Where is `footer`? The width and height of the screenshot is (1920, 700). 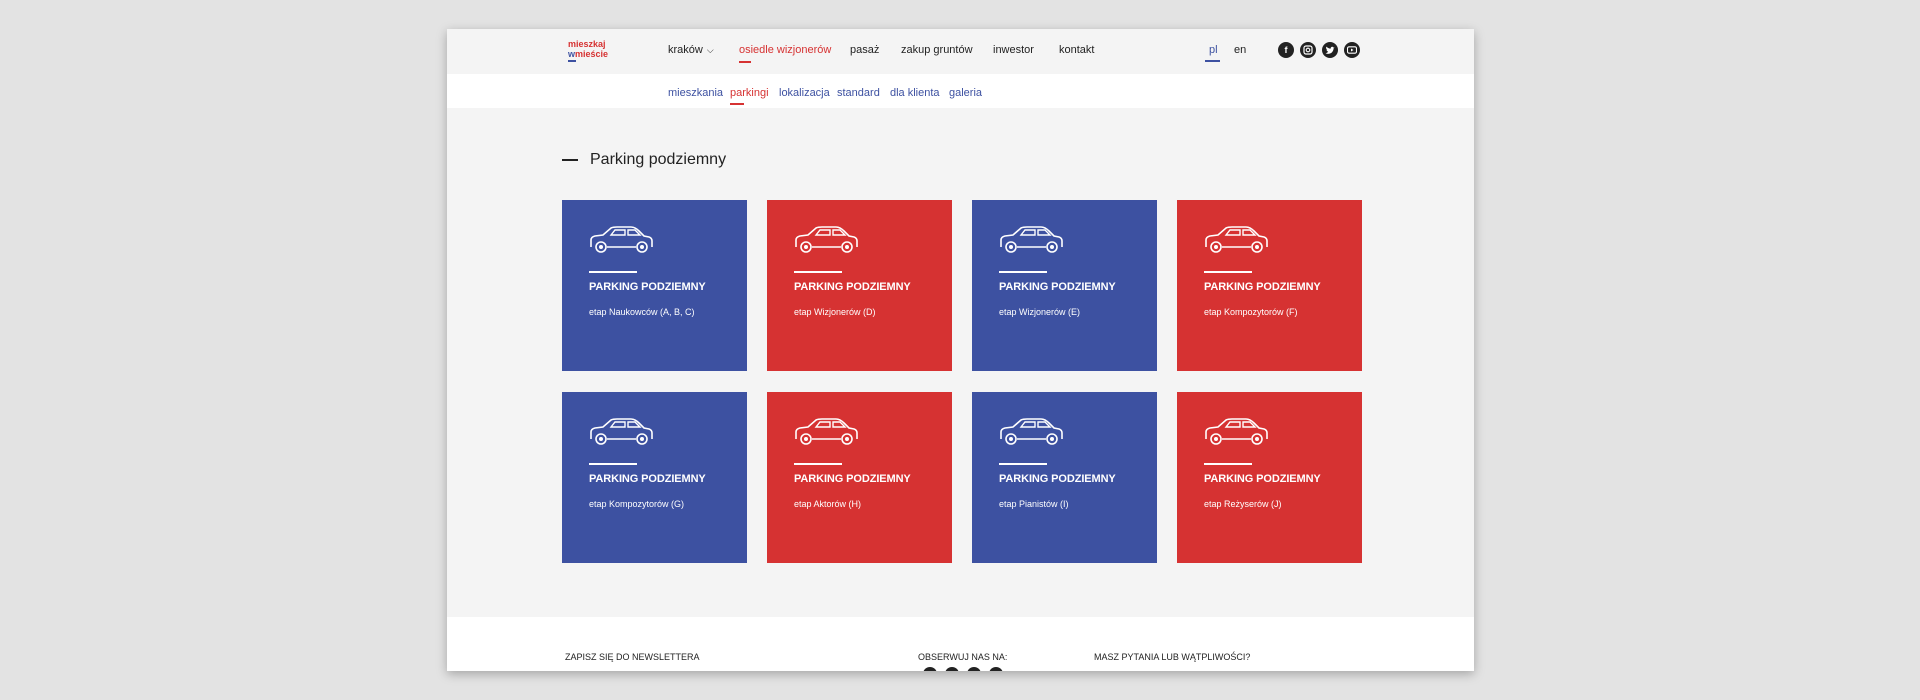
footer is located at coordinates (960, 644).